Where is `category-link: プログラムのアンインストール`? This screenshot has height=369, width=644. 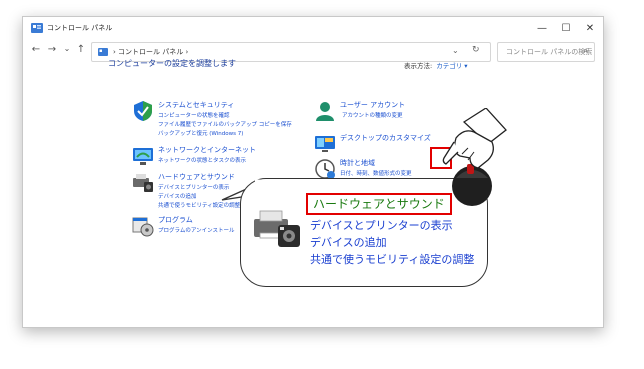 category-link: プログラムのアンインストール is located at coordinates (196, 230).